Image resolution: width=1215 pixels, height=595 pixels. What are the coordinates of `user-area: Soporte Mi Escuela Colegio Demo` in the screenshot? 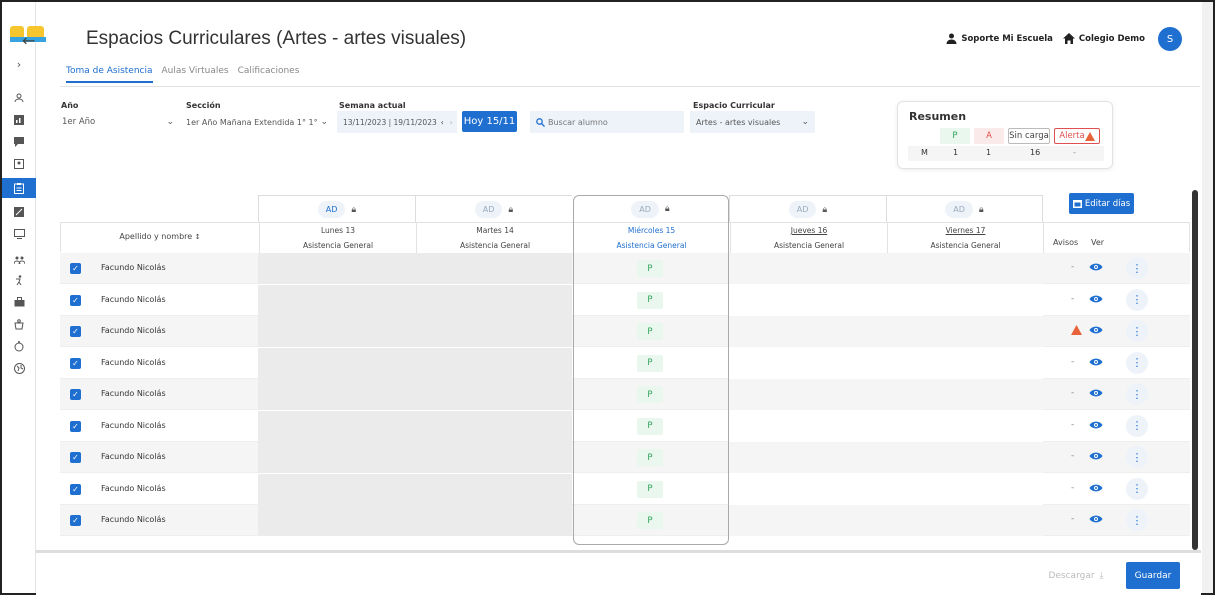 It's located at (1045, 38).